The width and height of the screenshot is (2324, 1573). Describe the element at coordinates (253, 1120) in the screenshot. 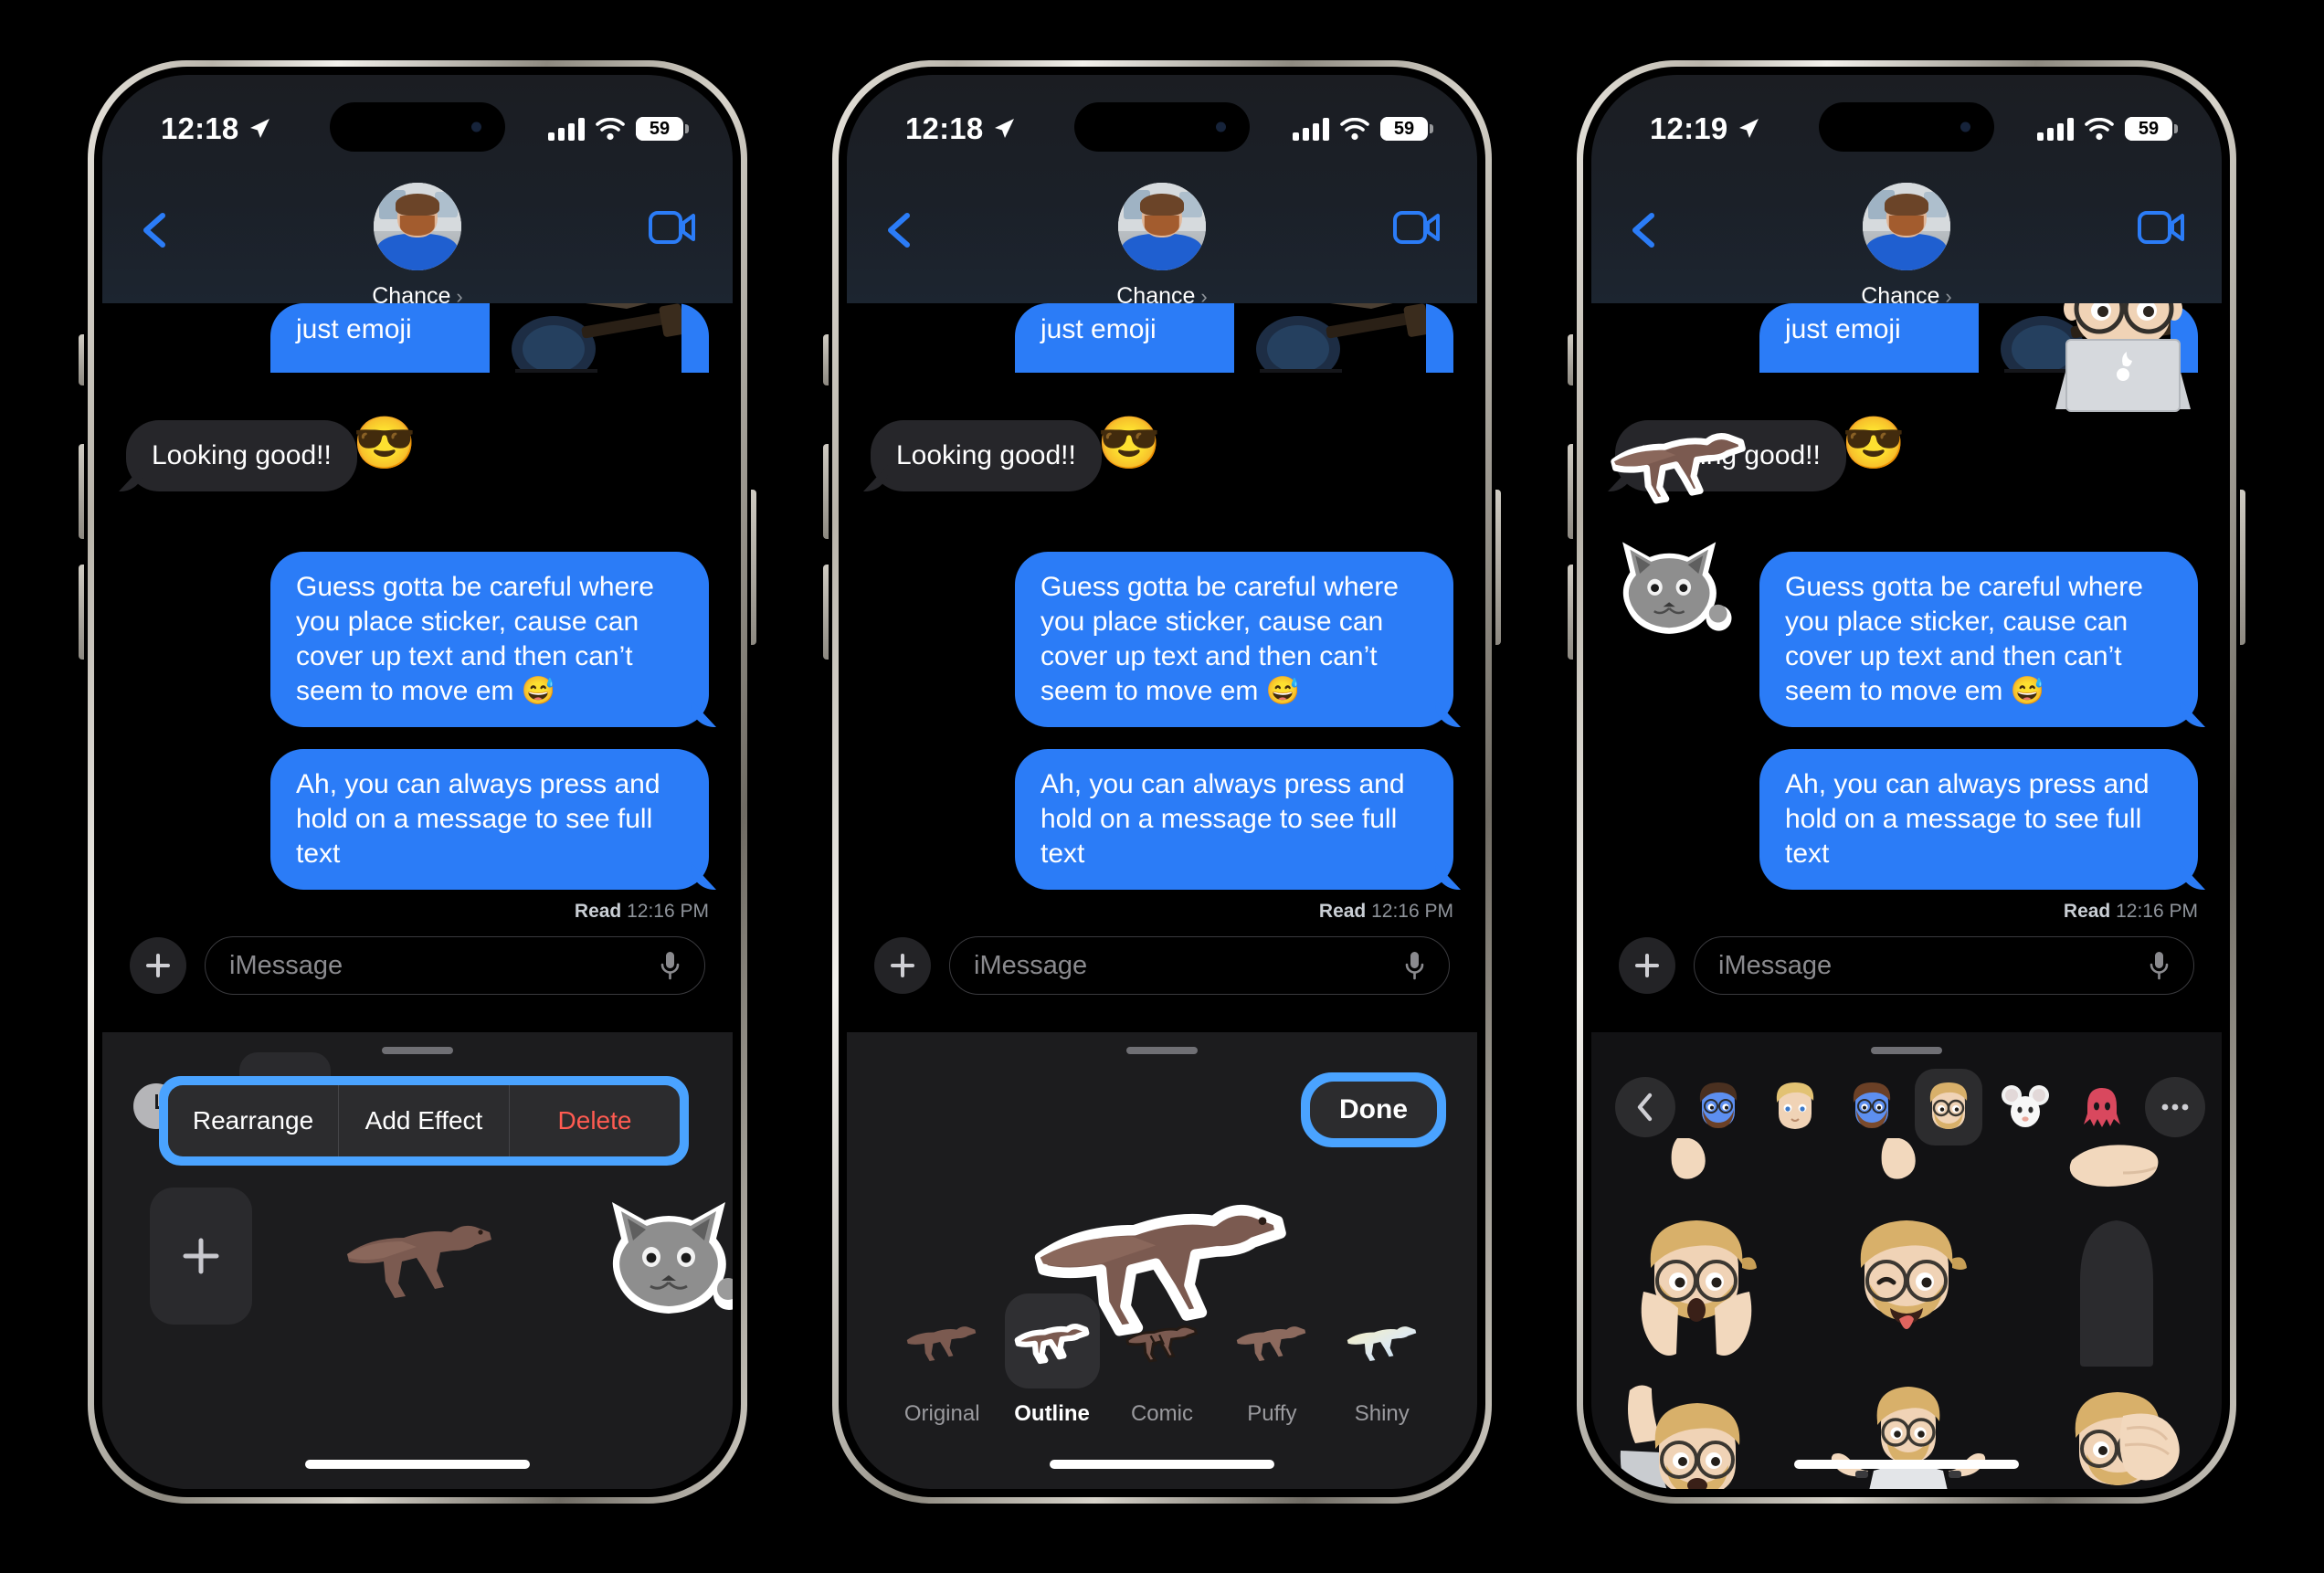

I see `context-menu-item-rearrange: Rearrange` at that location.